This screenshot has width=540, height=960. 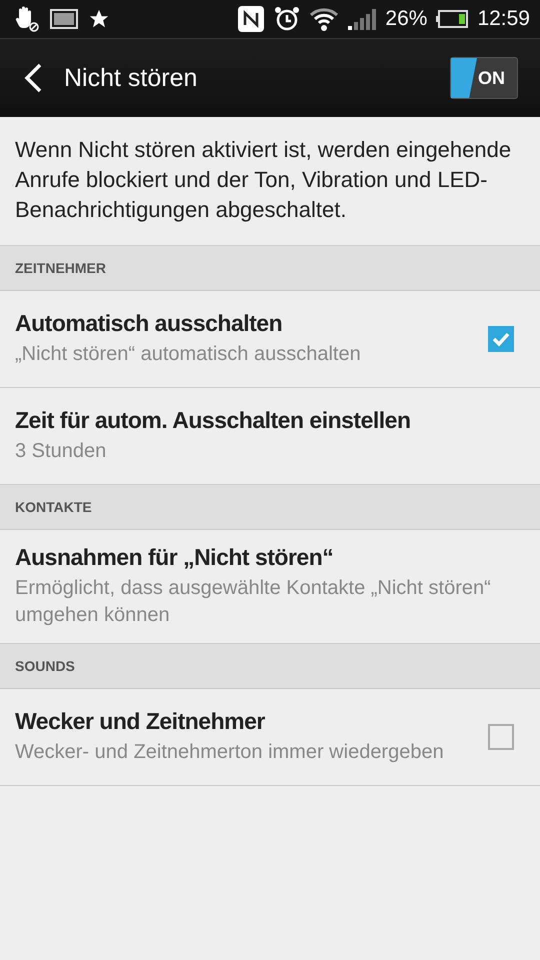 What do you see at coordinates (452, 19) in the screenshot?
I see `battery-icon` at bounding box center [452, 19].